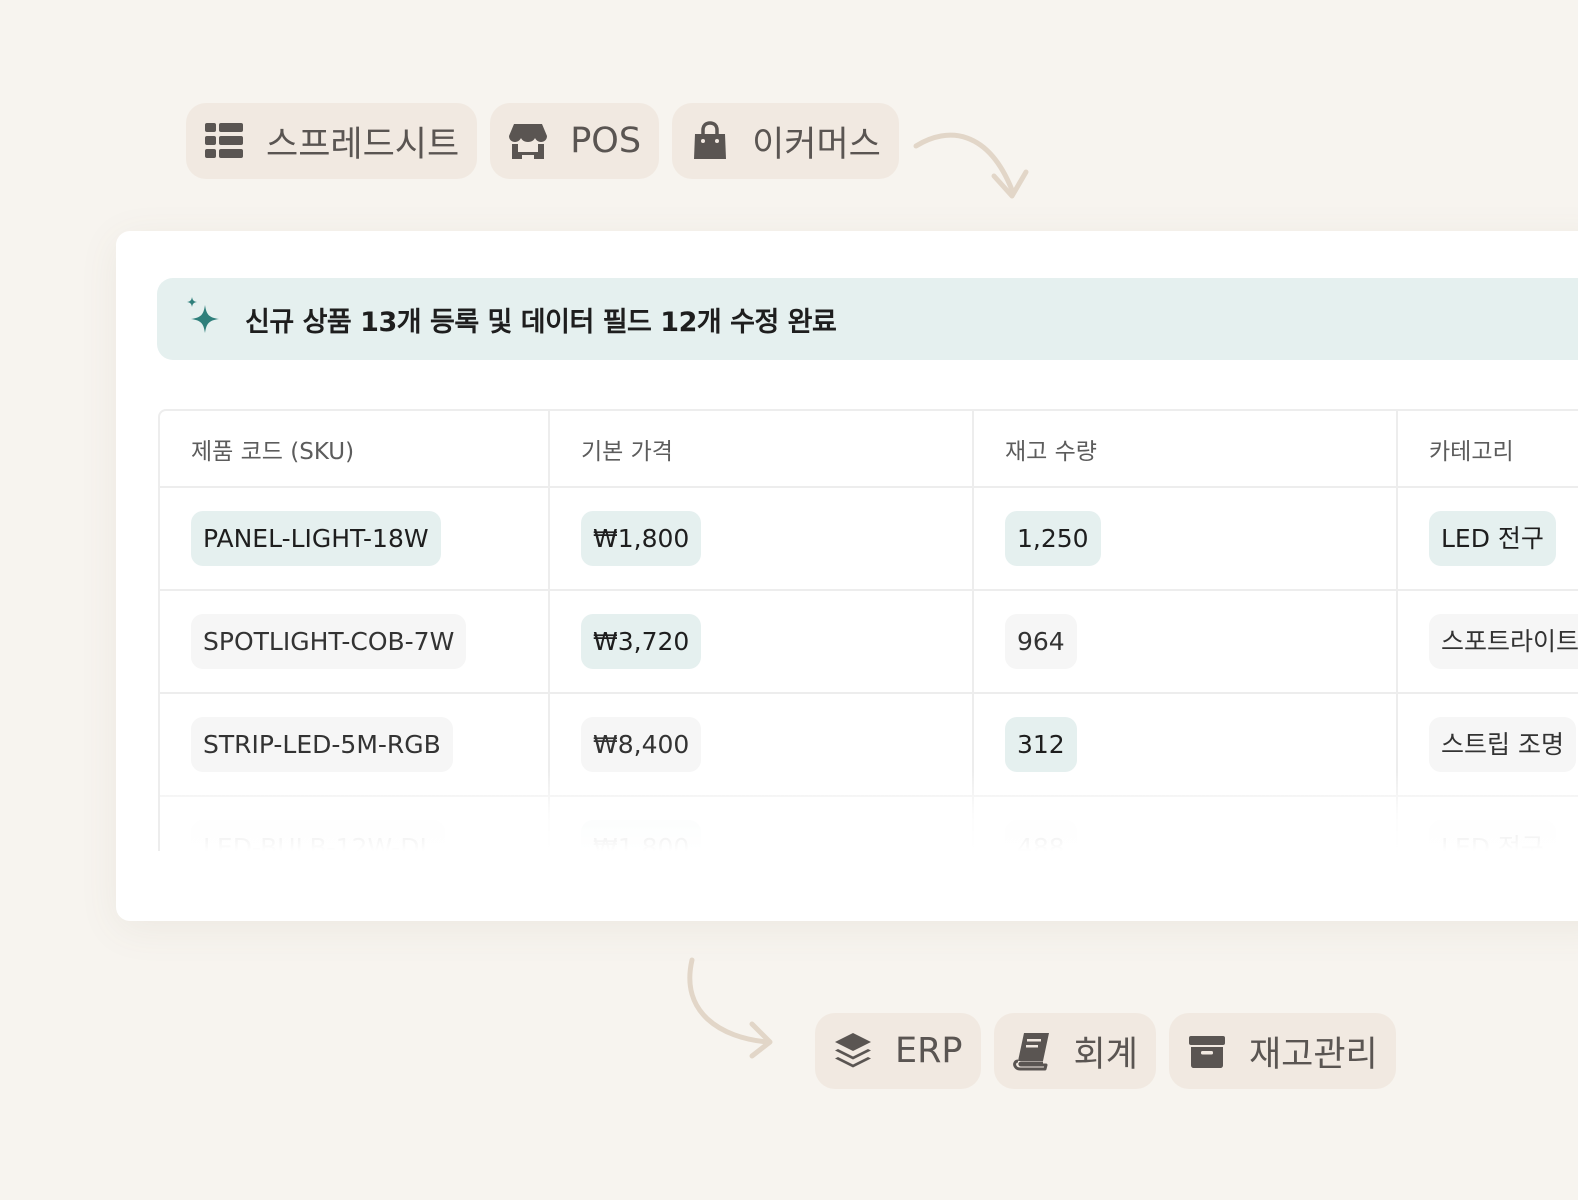 Image resolution: width=1578 pixels, height=1200 pixels. What do you see at coordinates (363, 144) in the screenshot?
I see `source-label: 스프레드시트` at bounding box center [363, 144].